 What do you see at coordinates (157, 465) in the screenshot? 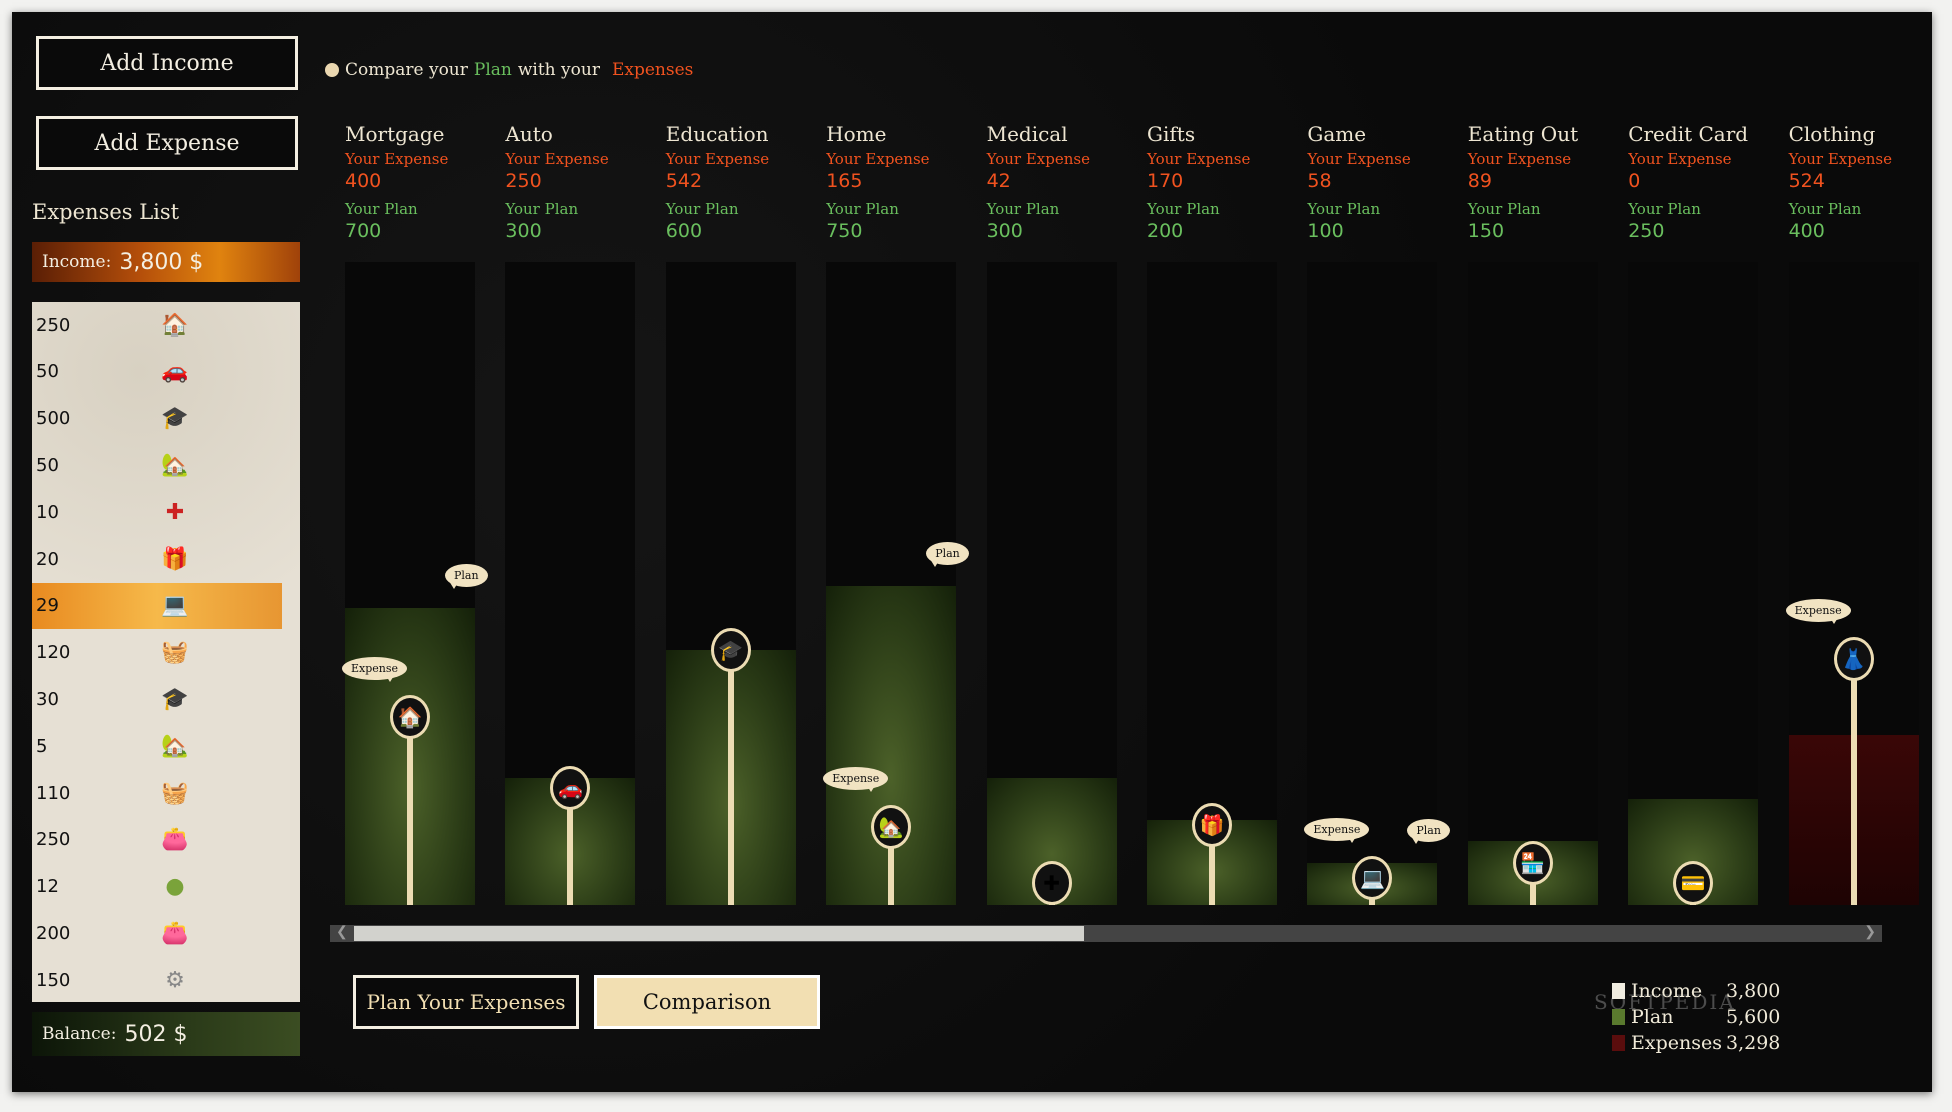
I see `expense-list-item: 50 🏡` at bounding box center [157, 465].